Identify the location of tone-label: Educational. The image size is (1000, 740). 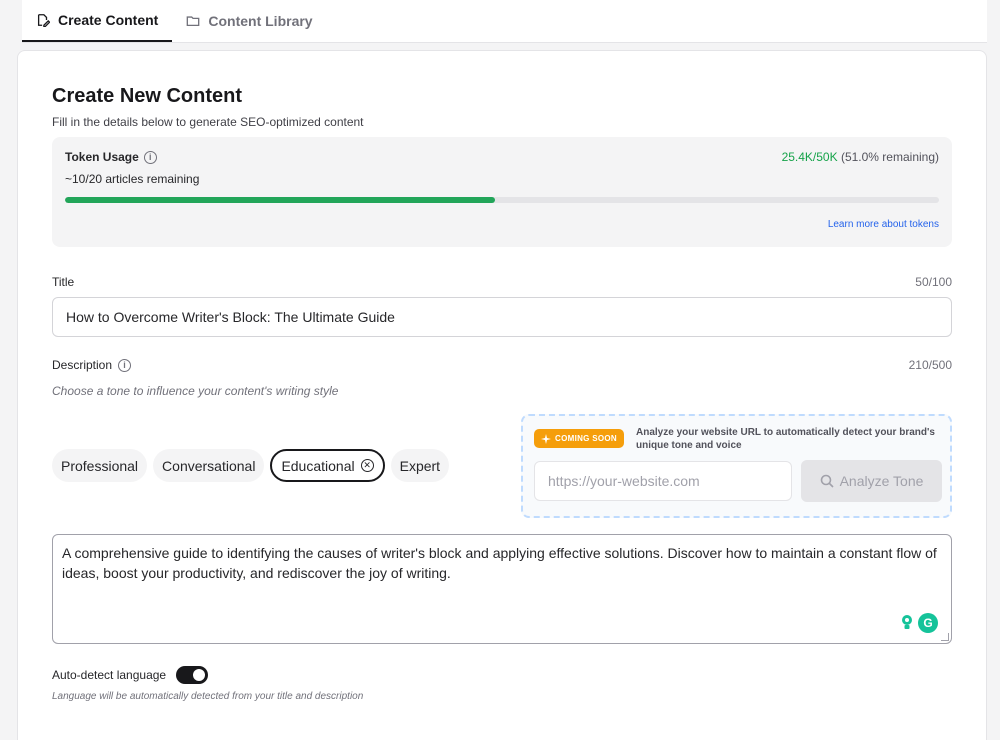
(318, 465).